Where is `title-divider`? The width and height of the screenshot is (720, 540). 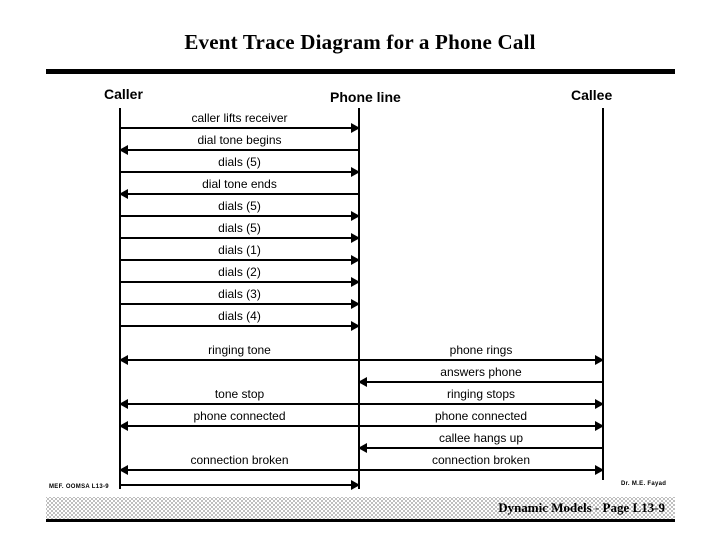
title-divider is located at coordinates (360, 71).